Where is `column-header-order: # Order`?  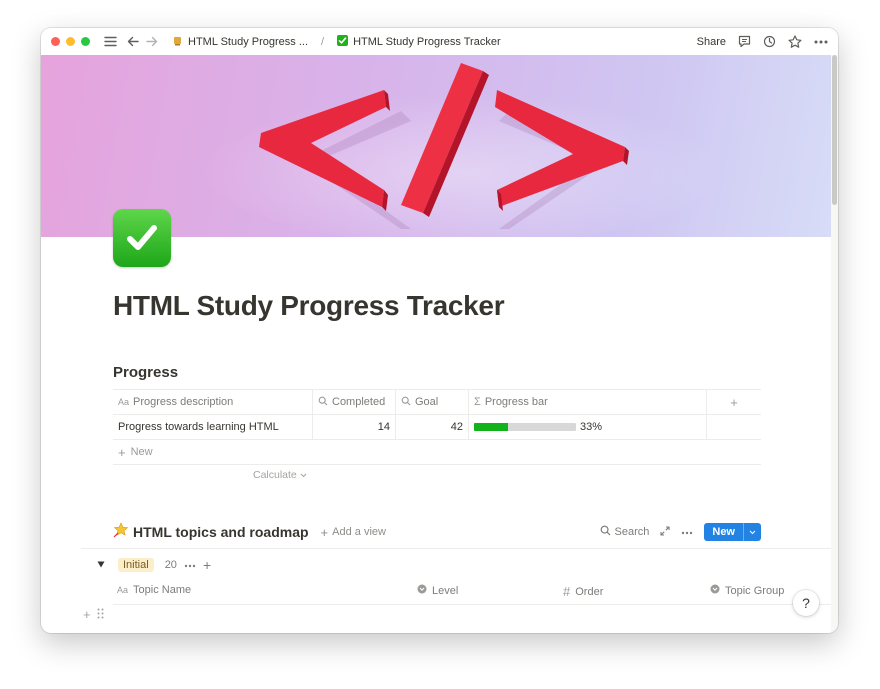
column-header-order: # Order is located at coordinates (583, 591).